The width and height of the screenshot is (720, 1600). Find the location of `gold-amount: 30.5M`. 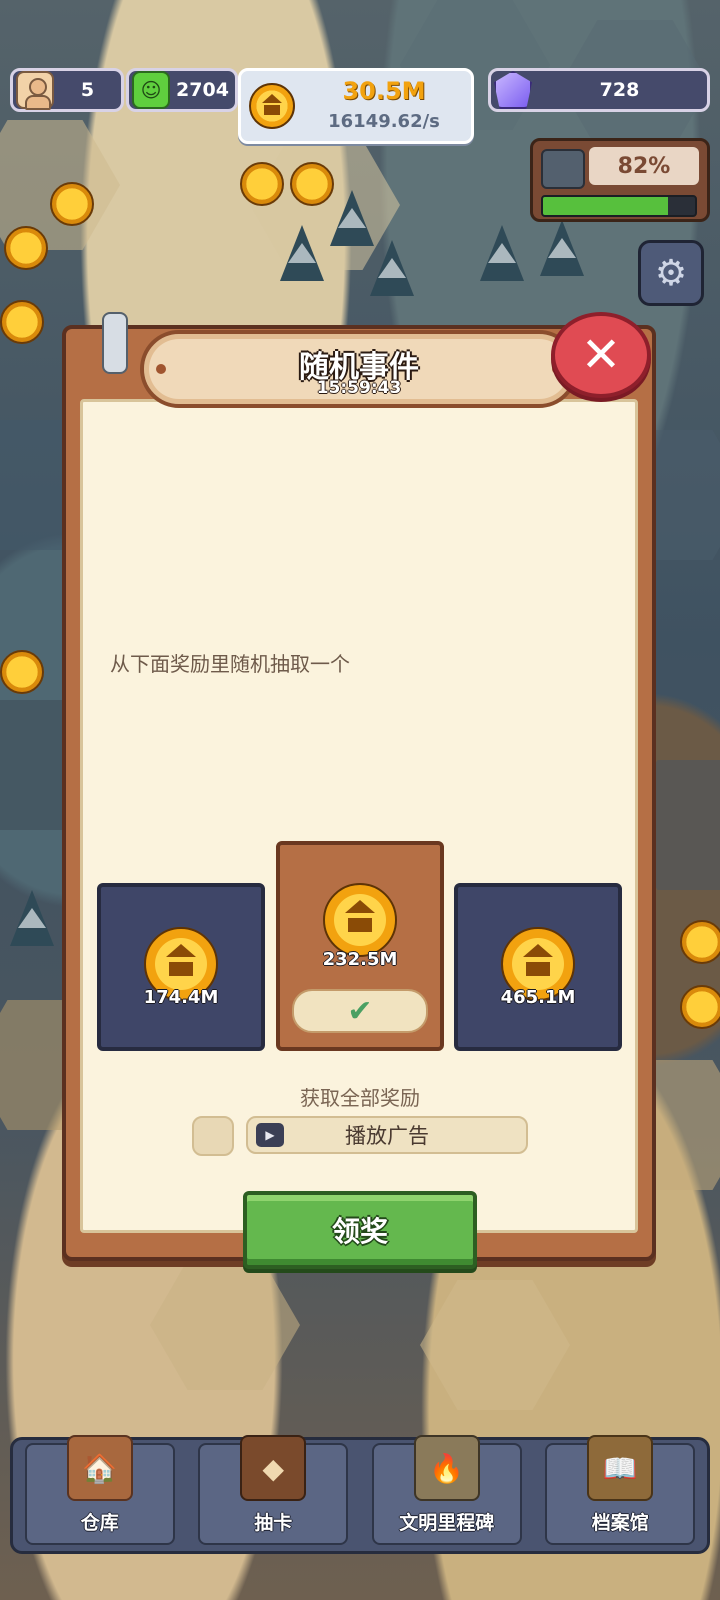

gold-amount: 30.5M is located at coordinates (384, 91).